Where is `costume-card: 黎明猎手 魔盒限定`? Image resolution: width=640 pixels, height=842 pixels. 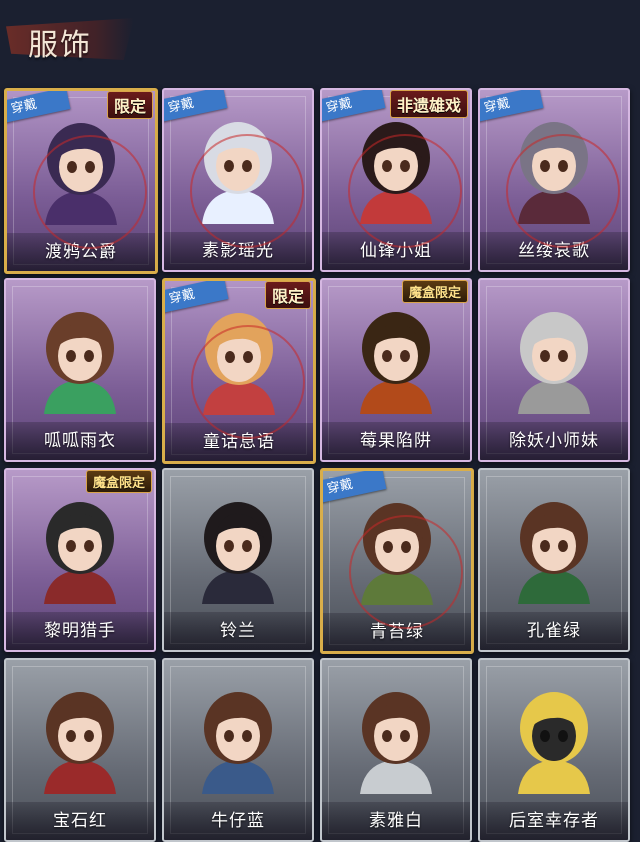
costume-card: 黎明猎手 魔盒限定 is located at coordinates (80, 560).